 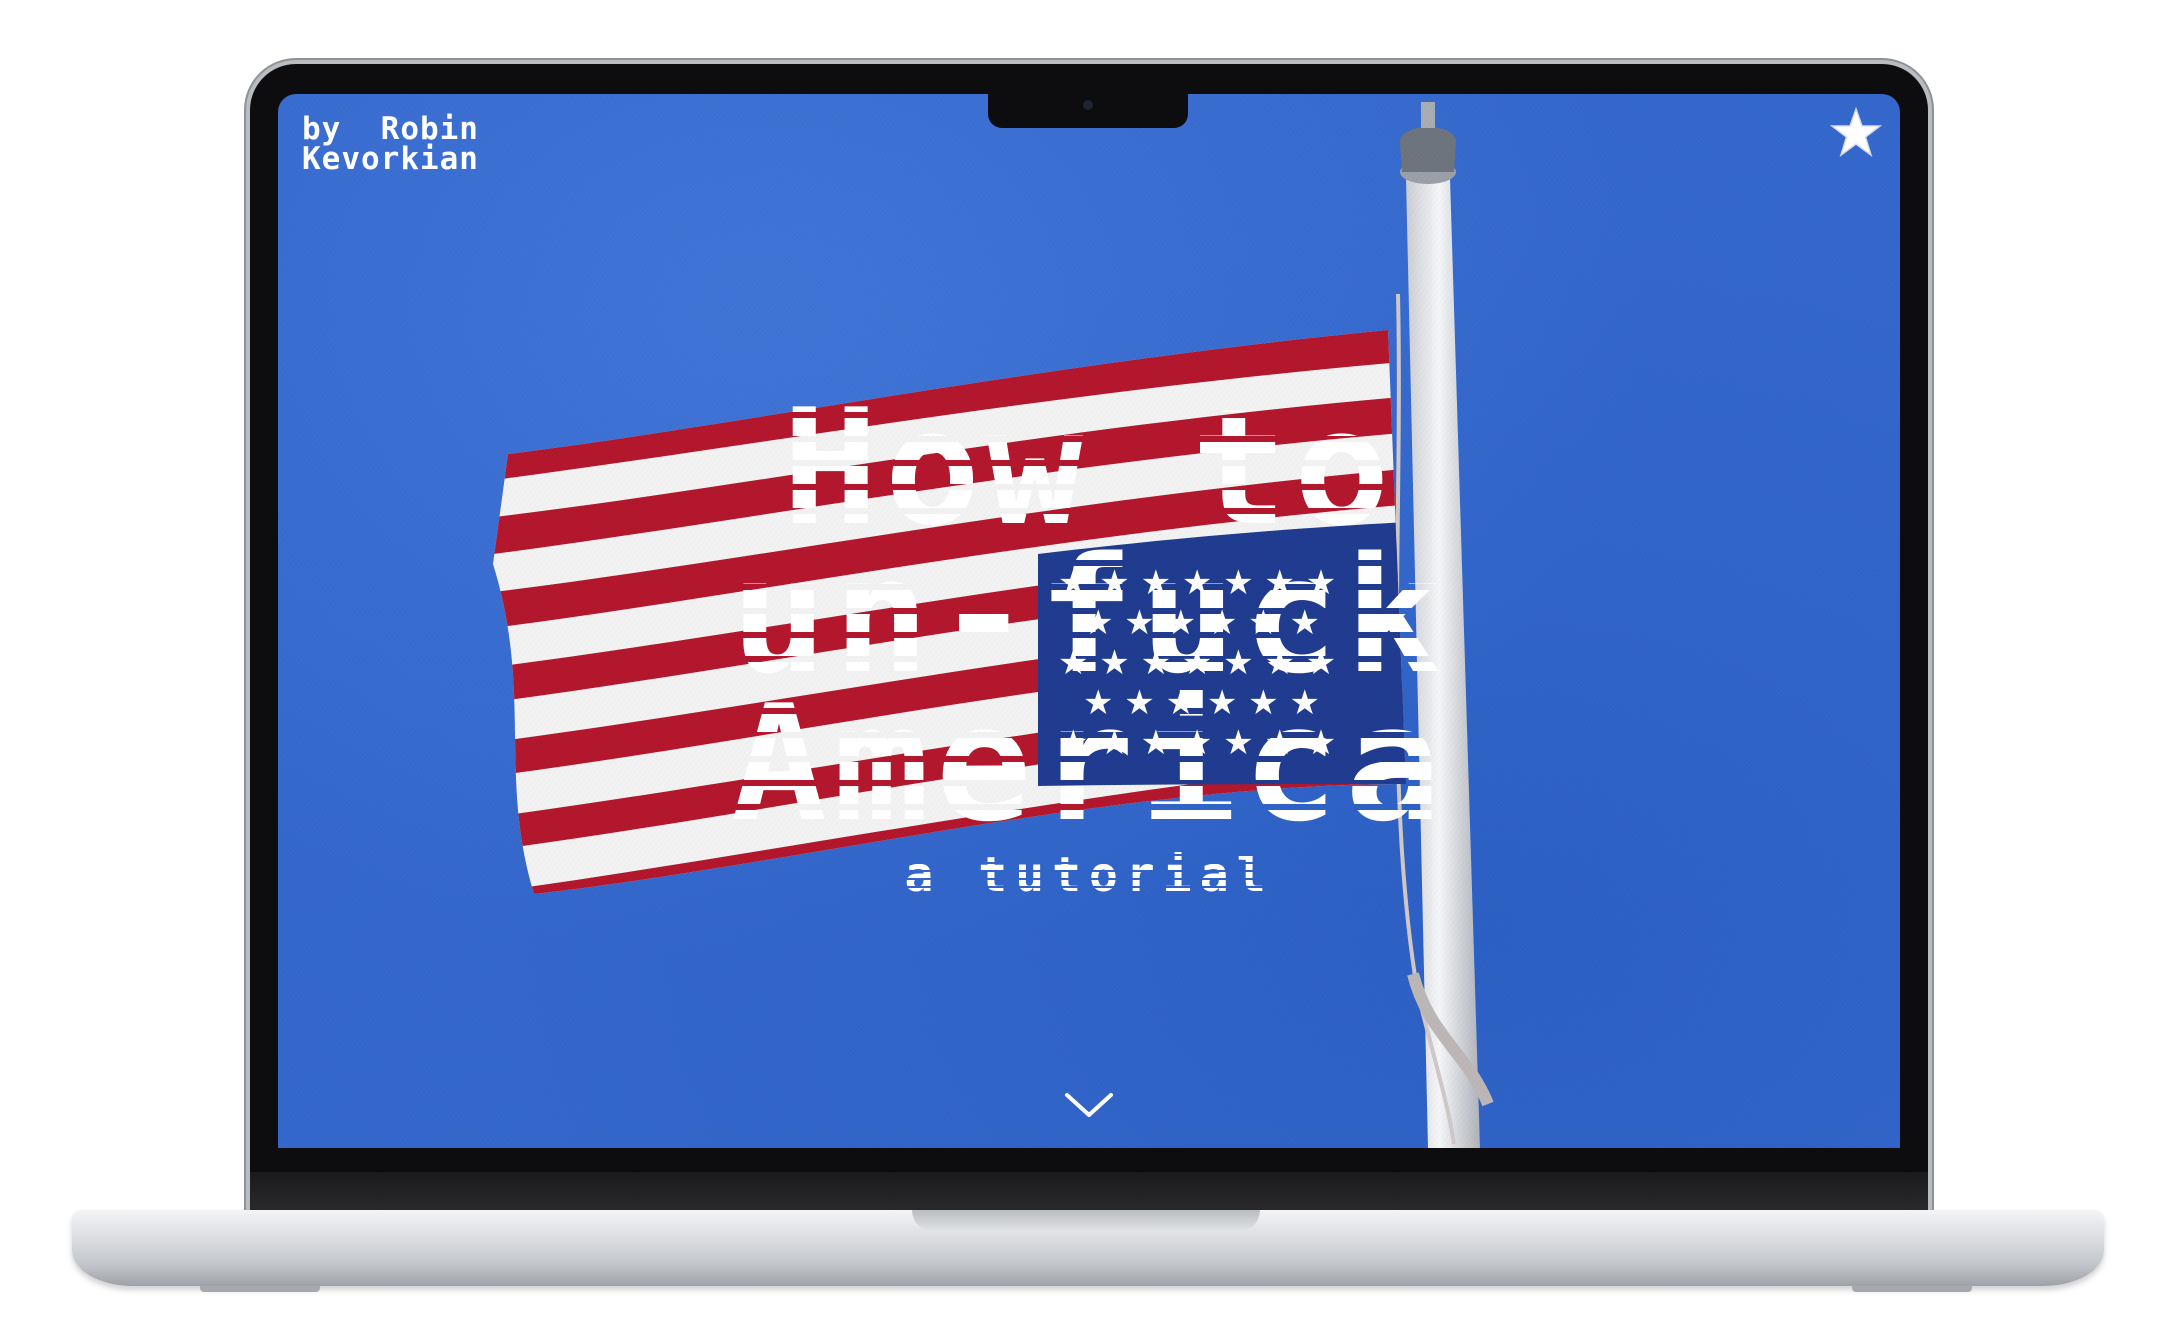 I want to click on laptop-foot-left, so click(x=260, y=1289).